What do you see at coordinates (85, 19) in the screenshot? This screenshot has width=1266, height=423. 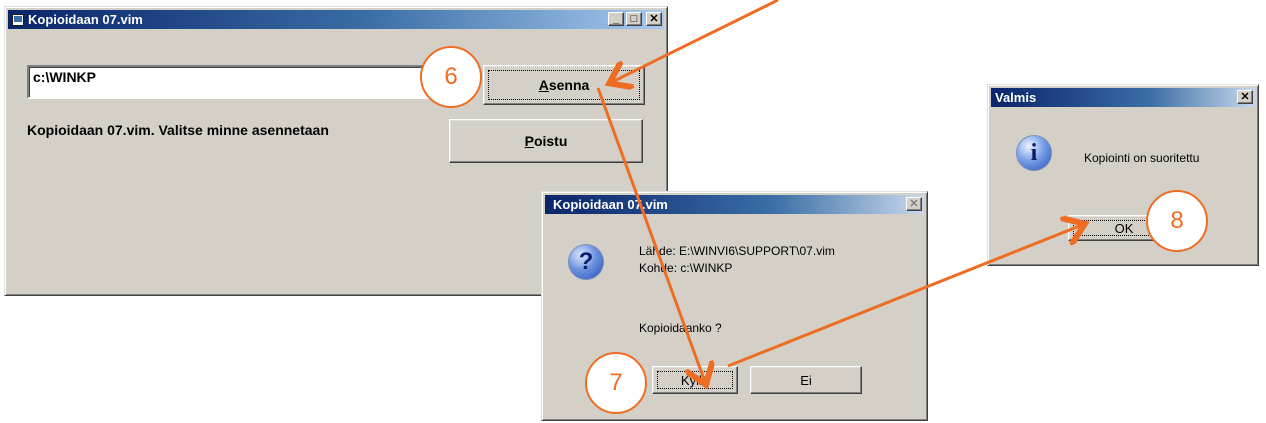 I see `main-window-title: Kopioidaan 07.vim` at bounding box center [85, 19].